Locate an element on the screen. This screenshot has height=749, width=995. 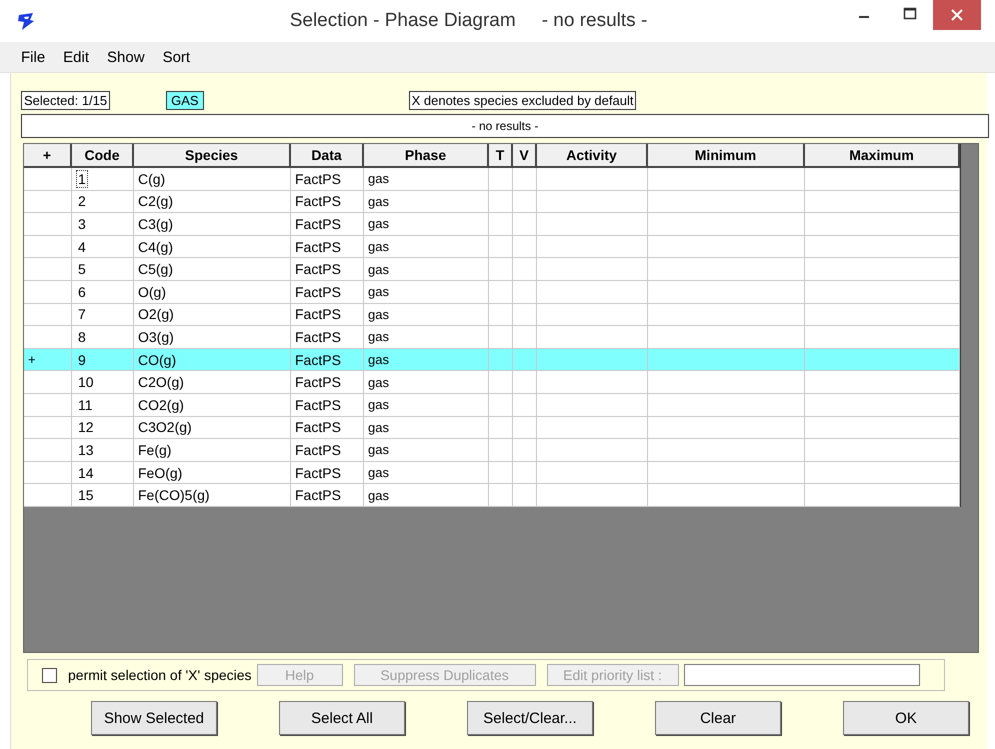
action-button: Select All is located at coordinates (342, 718).